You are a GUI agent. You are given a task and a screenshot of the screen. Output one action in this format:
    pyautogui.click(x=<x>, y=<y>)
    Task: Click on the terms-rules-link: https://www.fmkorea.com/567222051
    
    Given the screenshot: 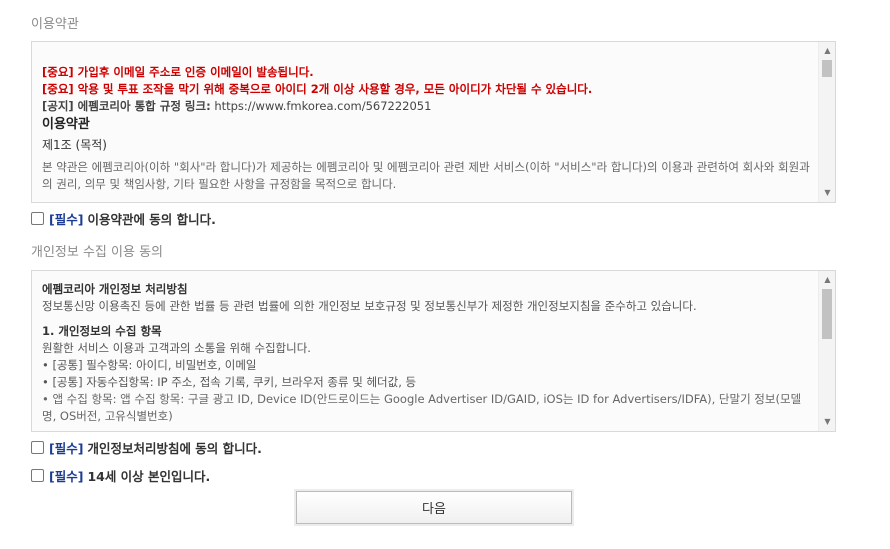 What is the action you would take?
    pyautogui.click(x=322, y=106)
    